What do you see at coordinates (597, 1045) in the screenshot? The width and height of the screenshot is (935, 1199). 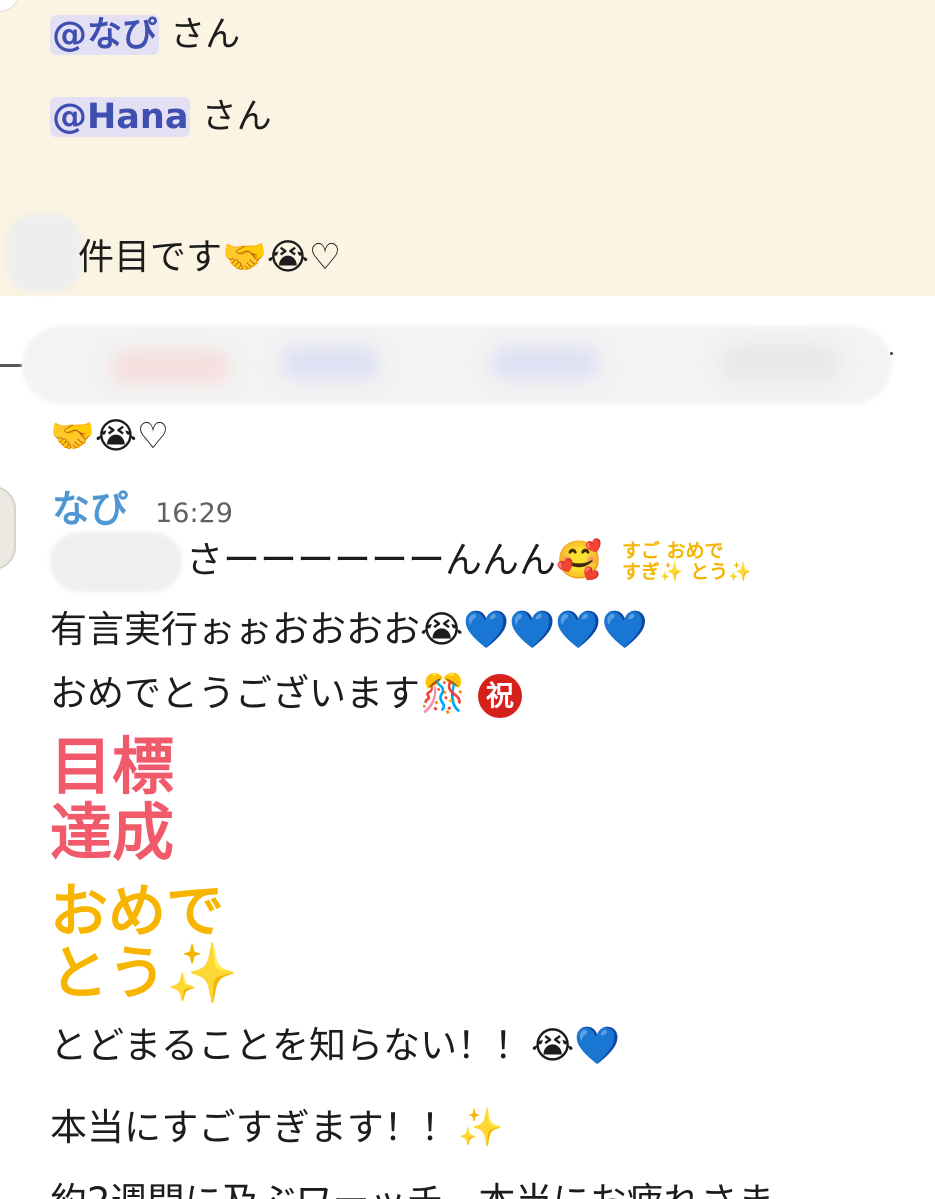 I see `blue-heart: 💙` at bounding box center [597, 1045].